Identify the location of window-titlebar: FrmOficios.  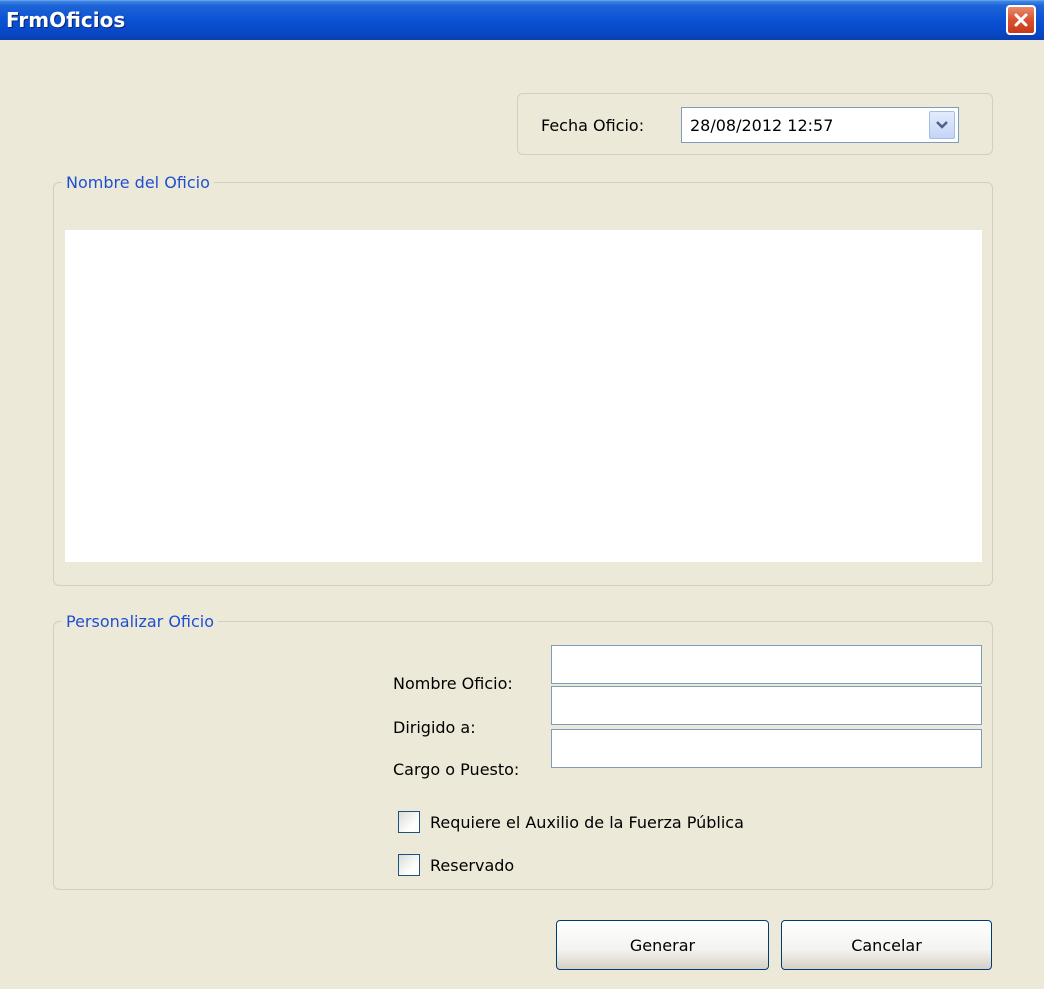
(522, 20).